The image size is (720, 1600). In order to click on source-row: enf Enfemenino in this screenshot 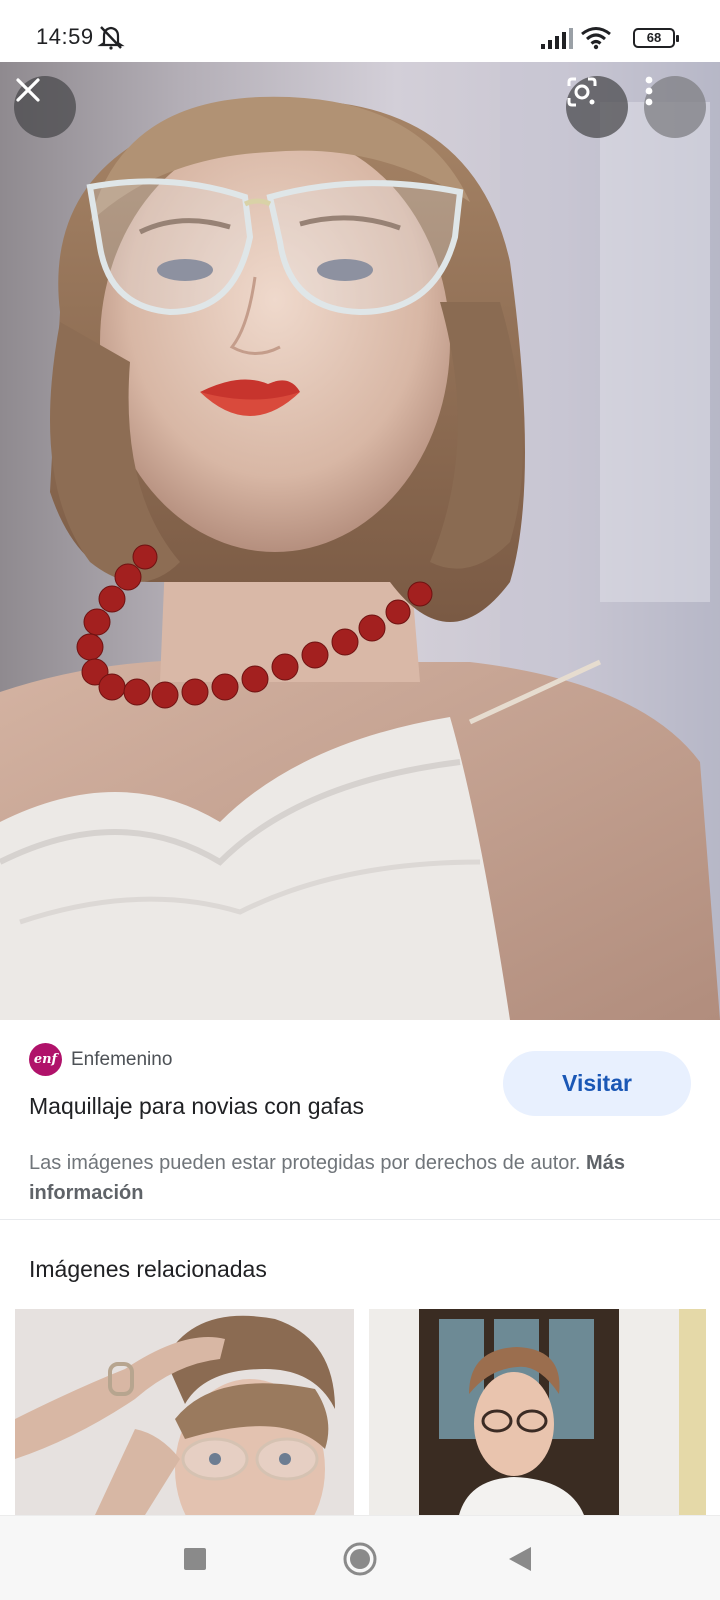, I will do `click(100, 1059)`.